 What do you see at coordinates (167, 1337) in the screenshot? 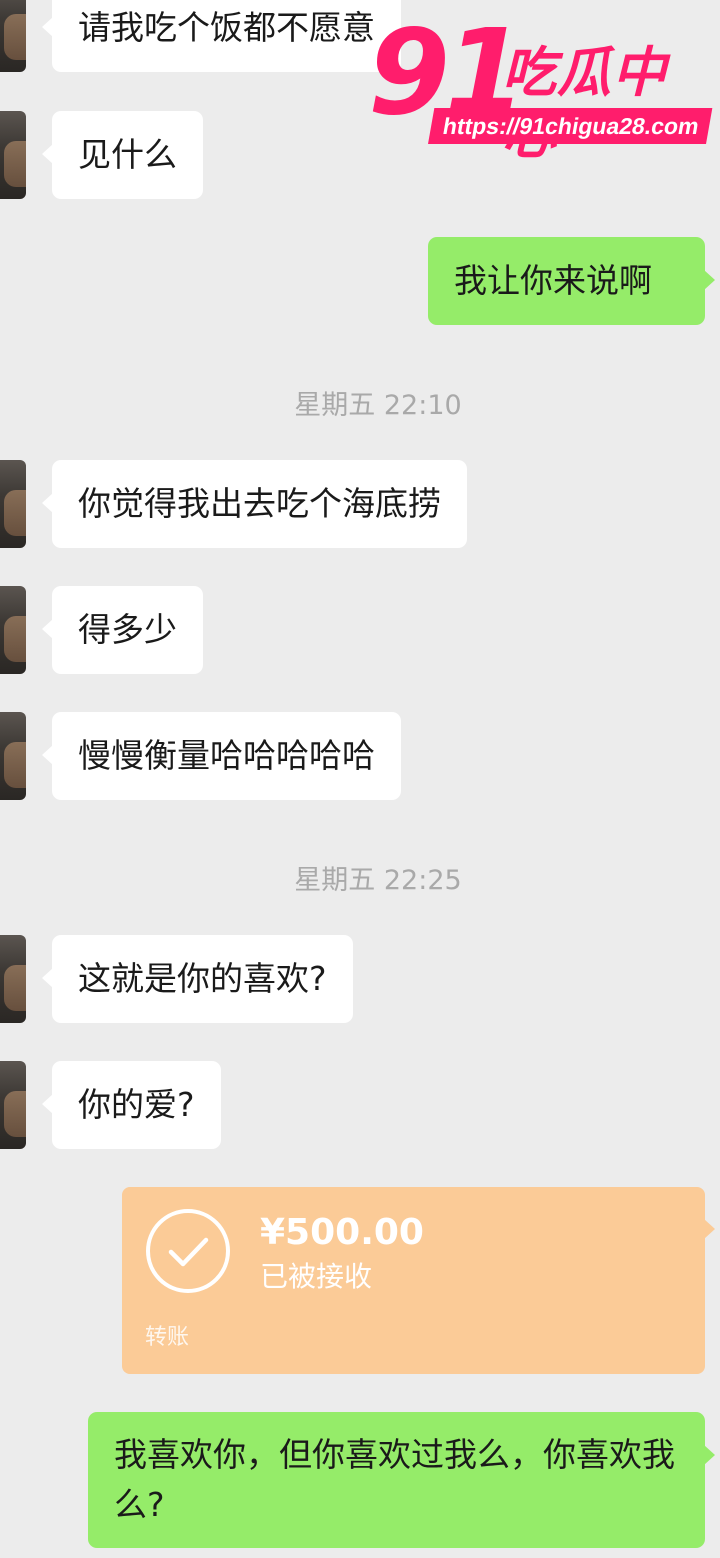
I see `transfer-label: 转账` at bounding box center [167, 1337].